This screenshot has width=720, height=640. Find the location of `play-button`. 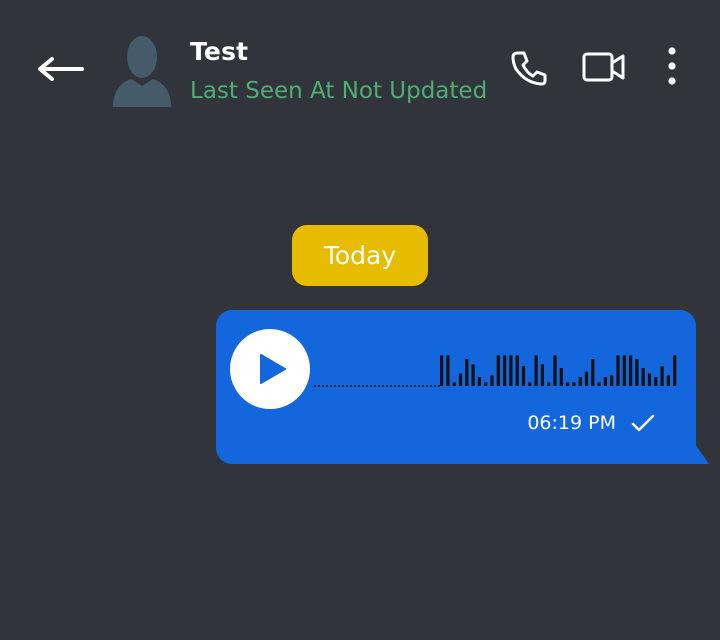

play-button is located at coordinates (270, 369).